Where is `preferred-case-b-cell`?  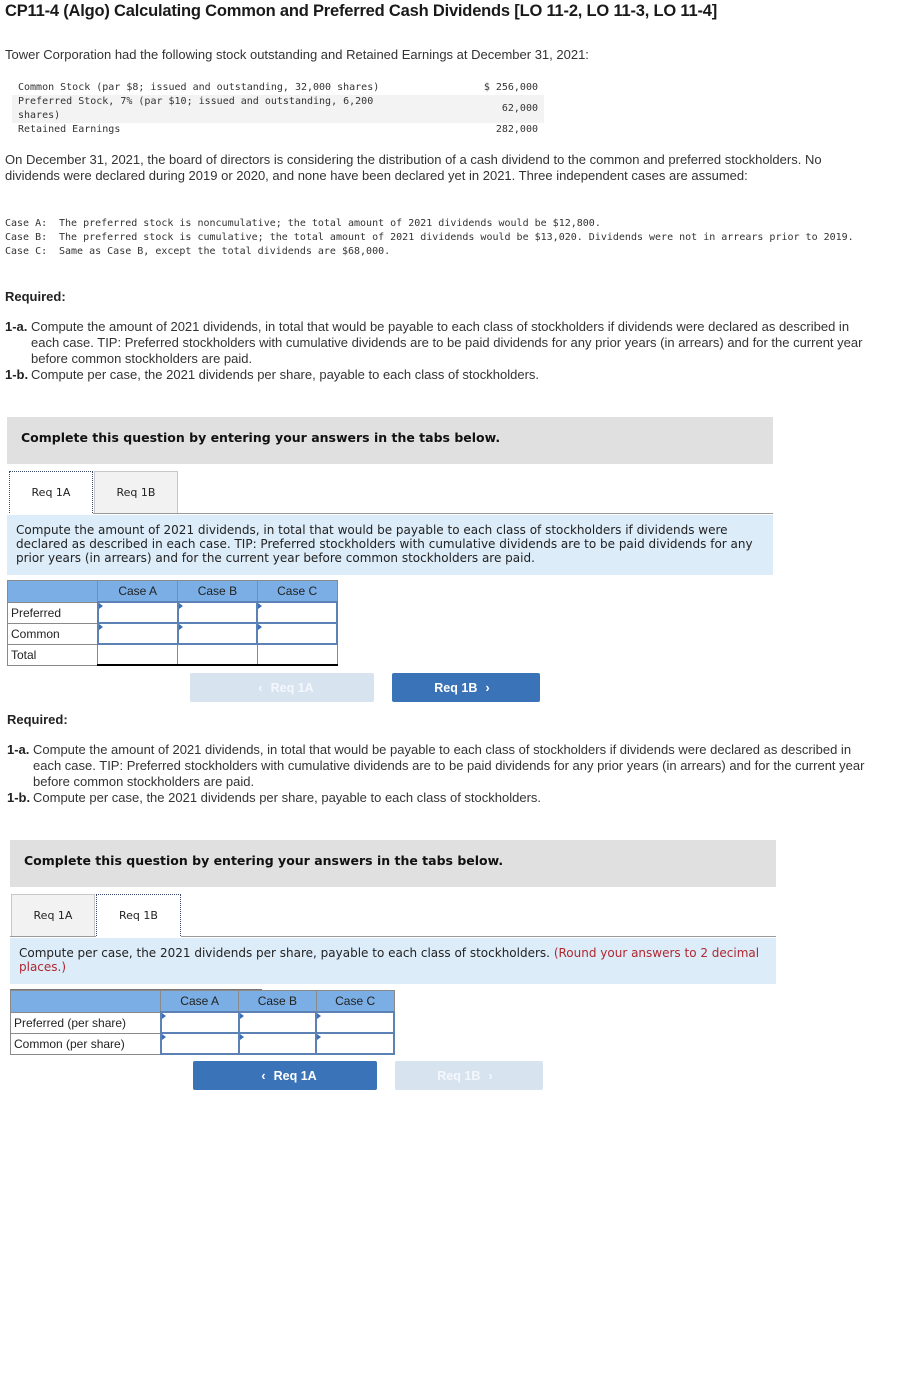
preferred-case-b-cell is located at coordinates (217, 612).